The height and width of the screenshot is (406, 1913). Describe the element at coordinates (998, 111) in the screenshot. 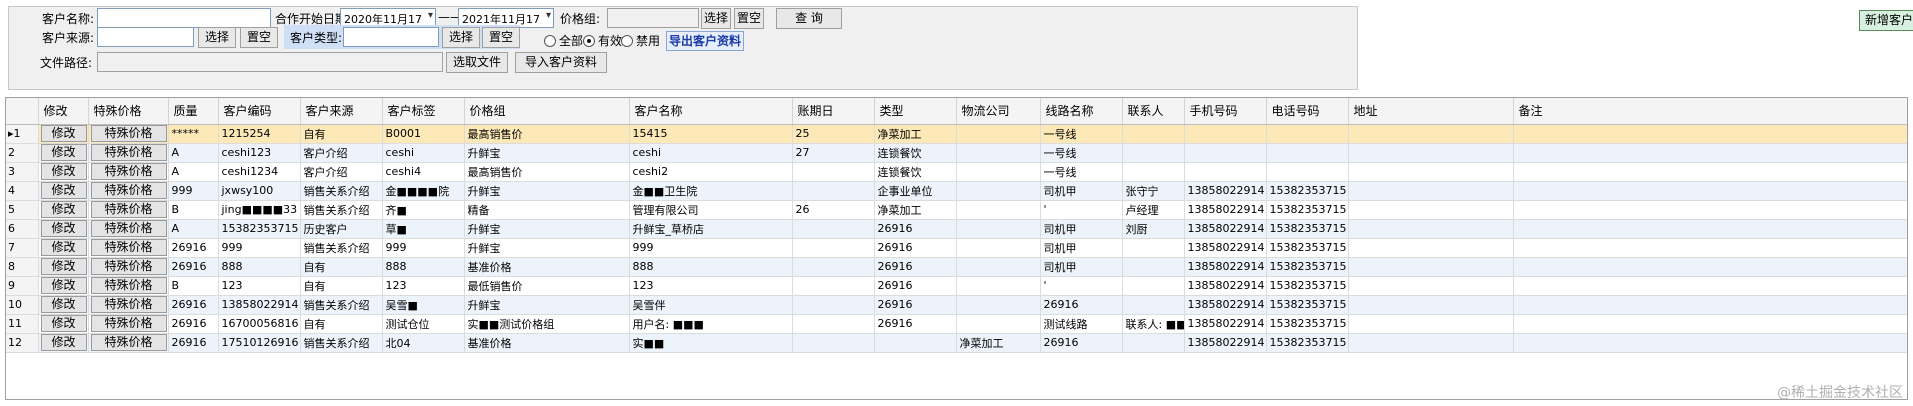

I see `column-header: 物流公司` at that location.